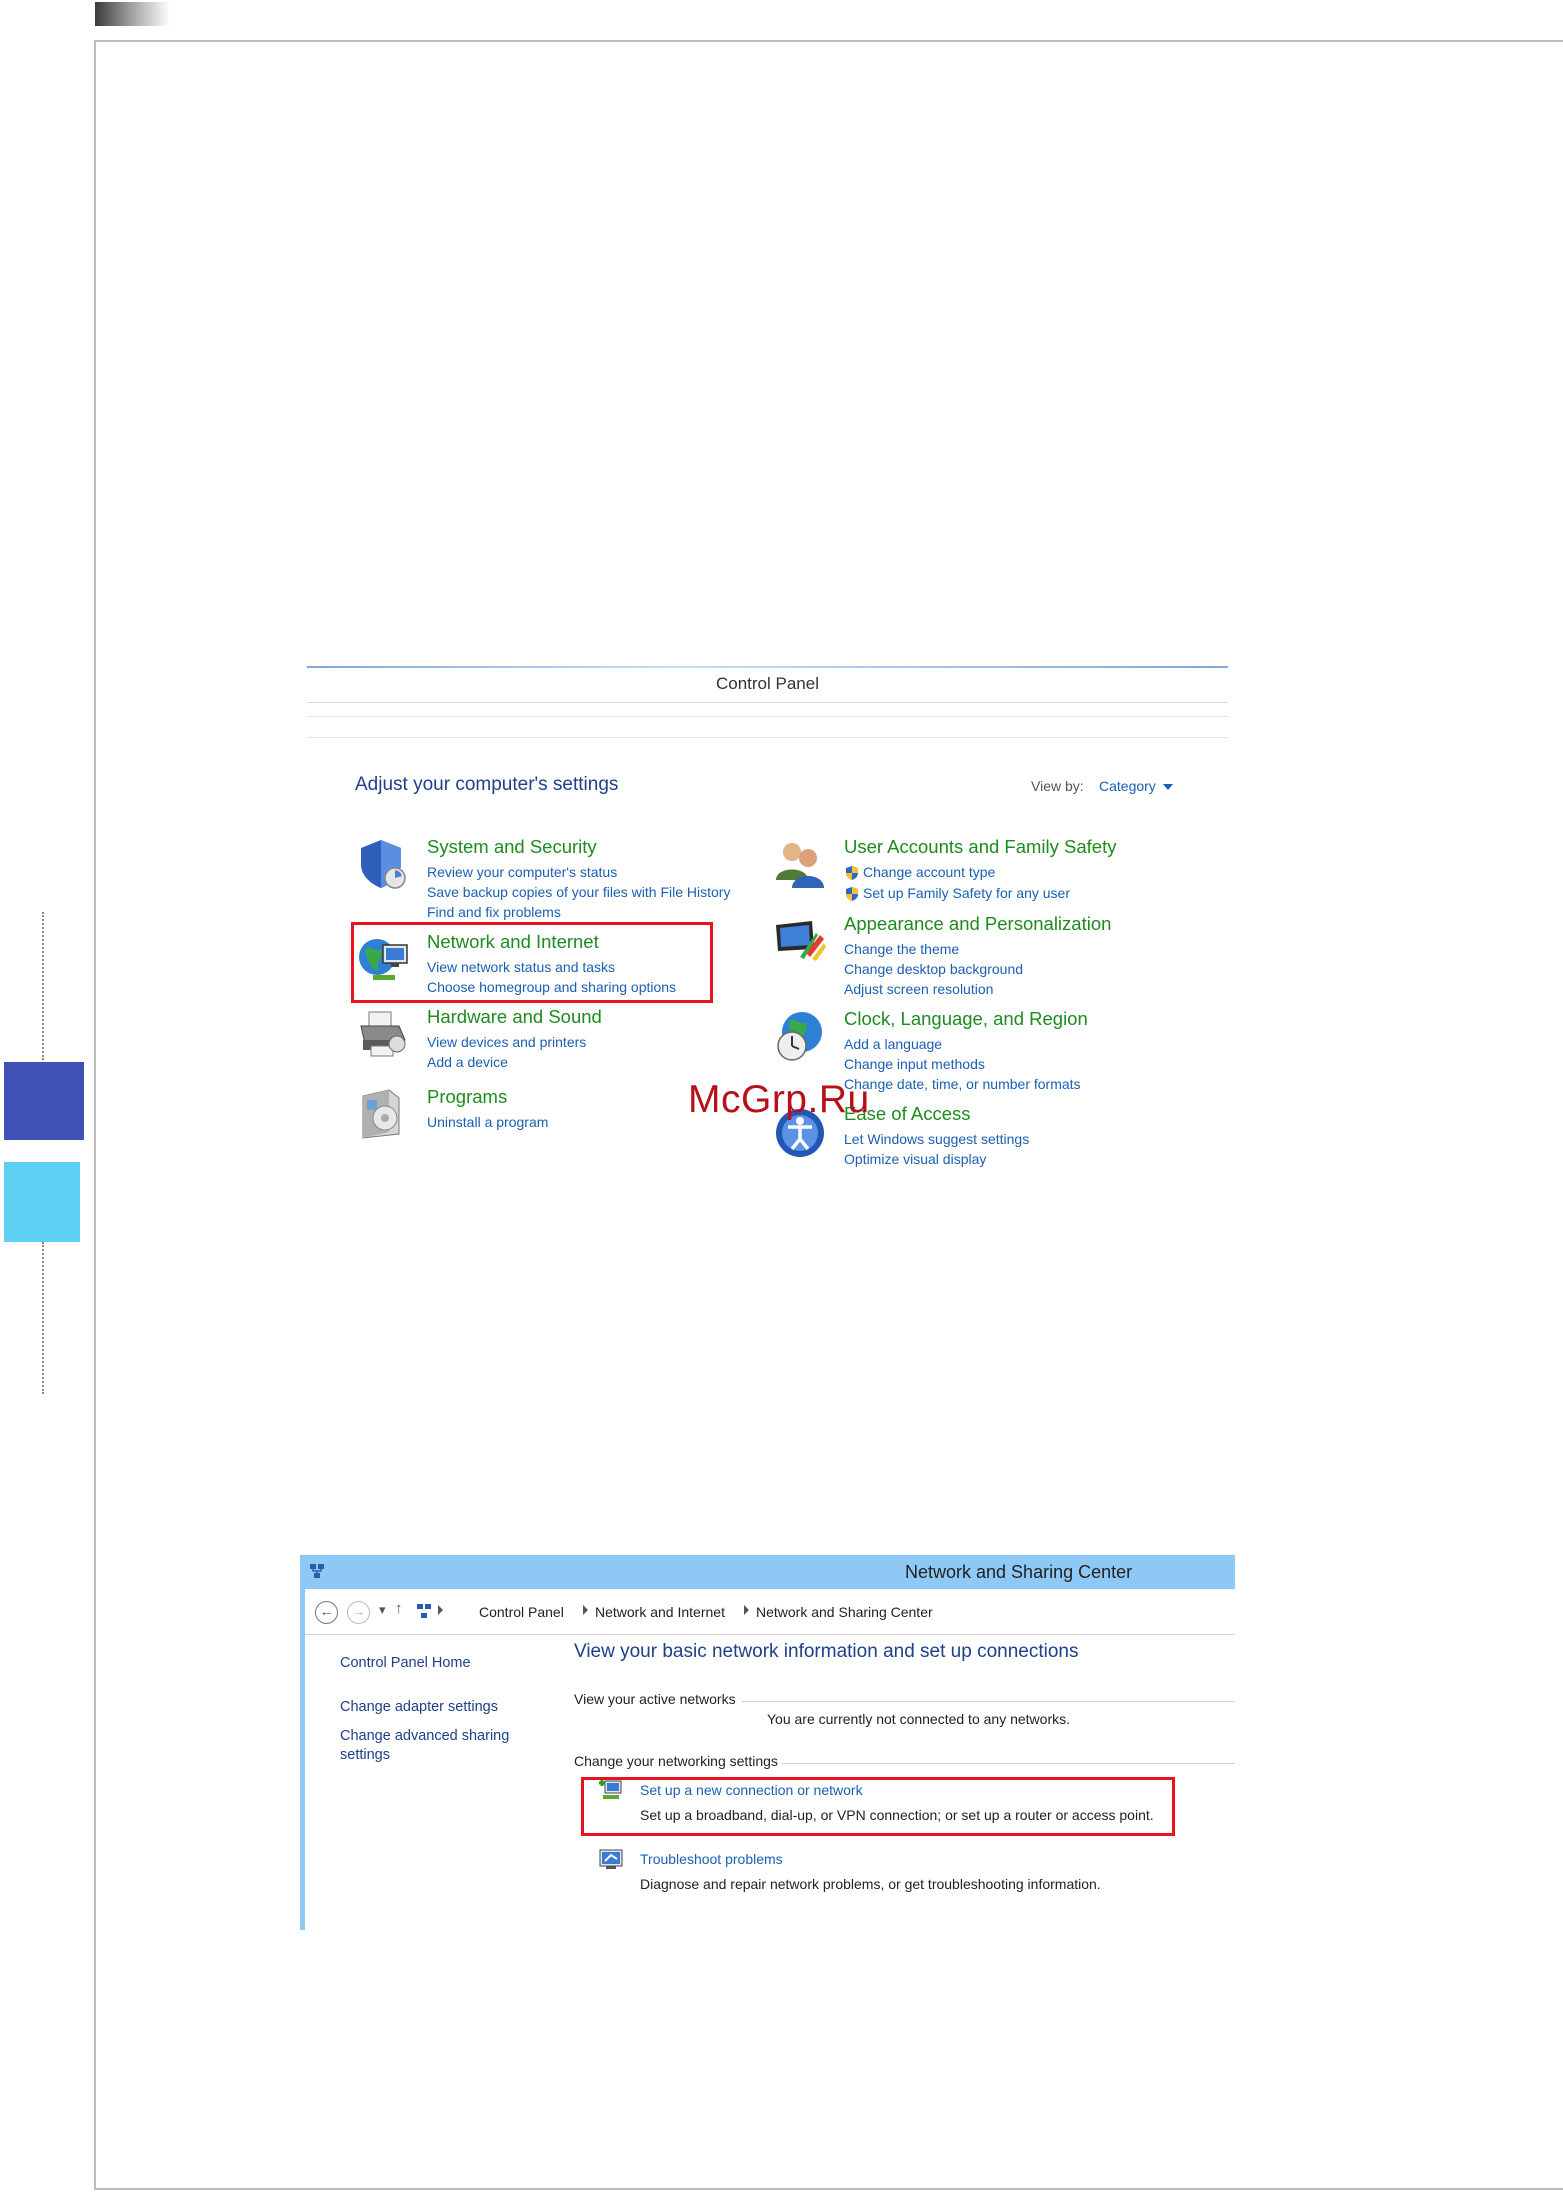 The image size is (1563, 2200). Describe the element at coordinates (132, 14) in the screenshot. I see `corner-gradient-mark` at that location.